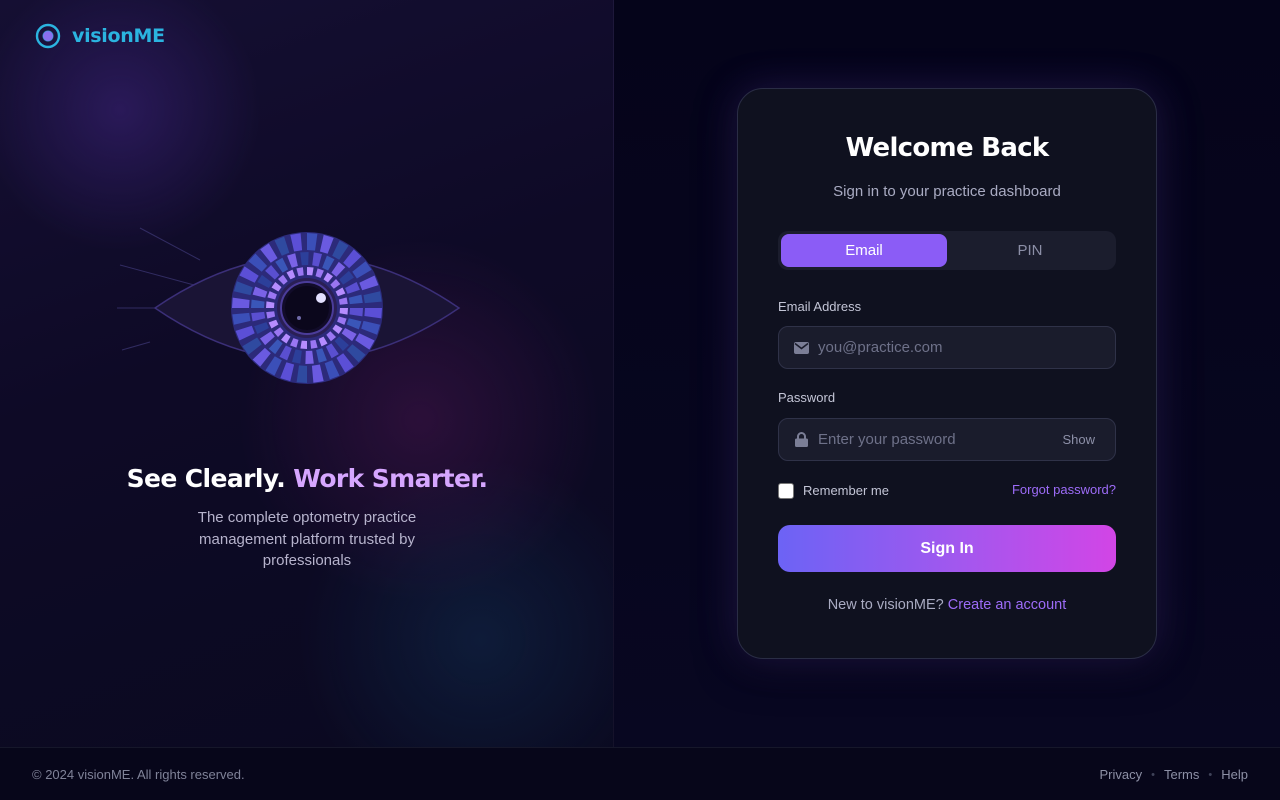 This screenshot has height=800, width=1280. I want to click on email-label: Email Address, so click(820, 306).